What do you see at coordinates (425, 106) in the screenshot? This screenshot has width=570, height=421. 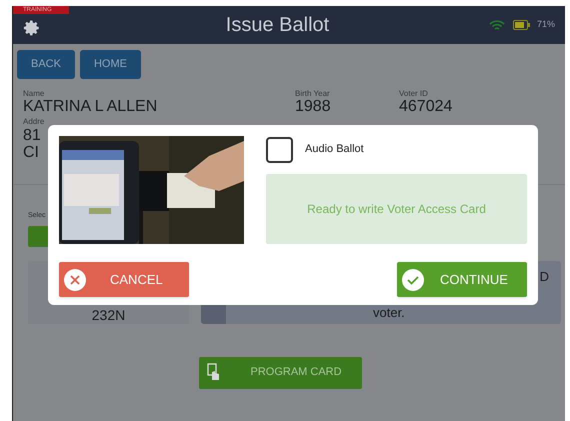 I see `voter-id: 467024` at bounding box center [425, 106].